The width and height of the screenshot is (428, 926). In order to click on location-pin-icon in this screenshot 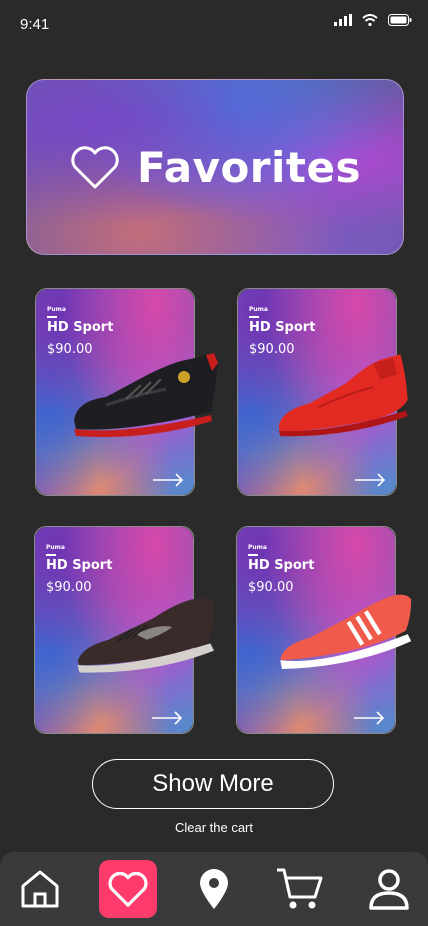, I will do `click(214, 889)`.